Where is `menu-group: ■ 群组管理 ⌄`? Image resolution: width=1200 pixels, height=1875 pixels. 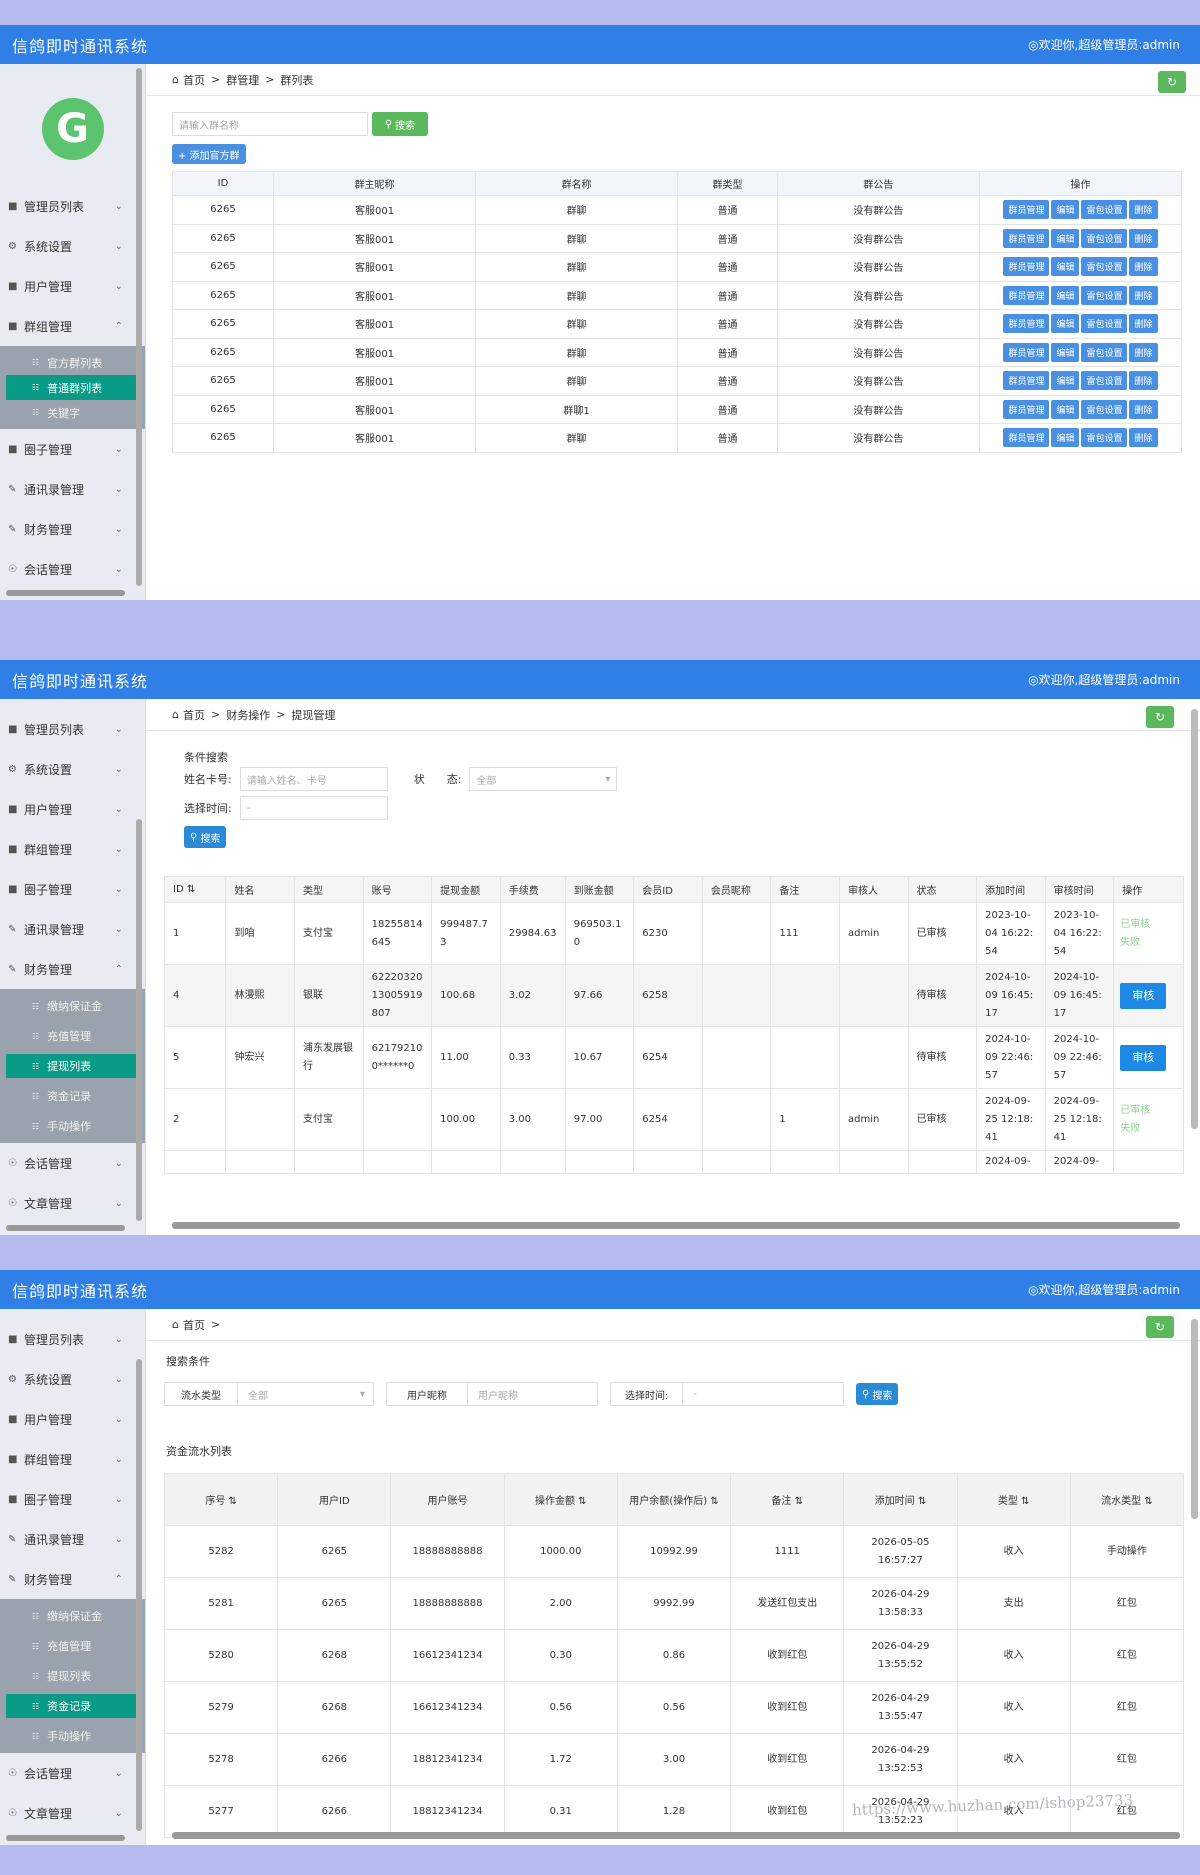
menu-group: ■ 群组管理 ⌄ is located at coordinates (72, 849).